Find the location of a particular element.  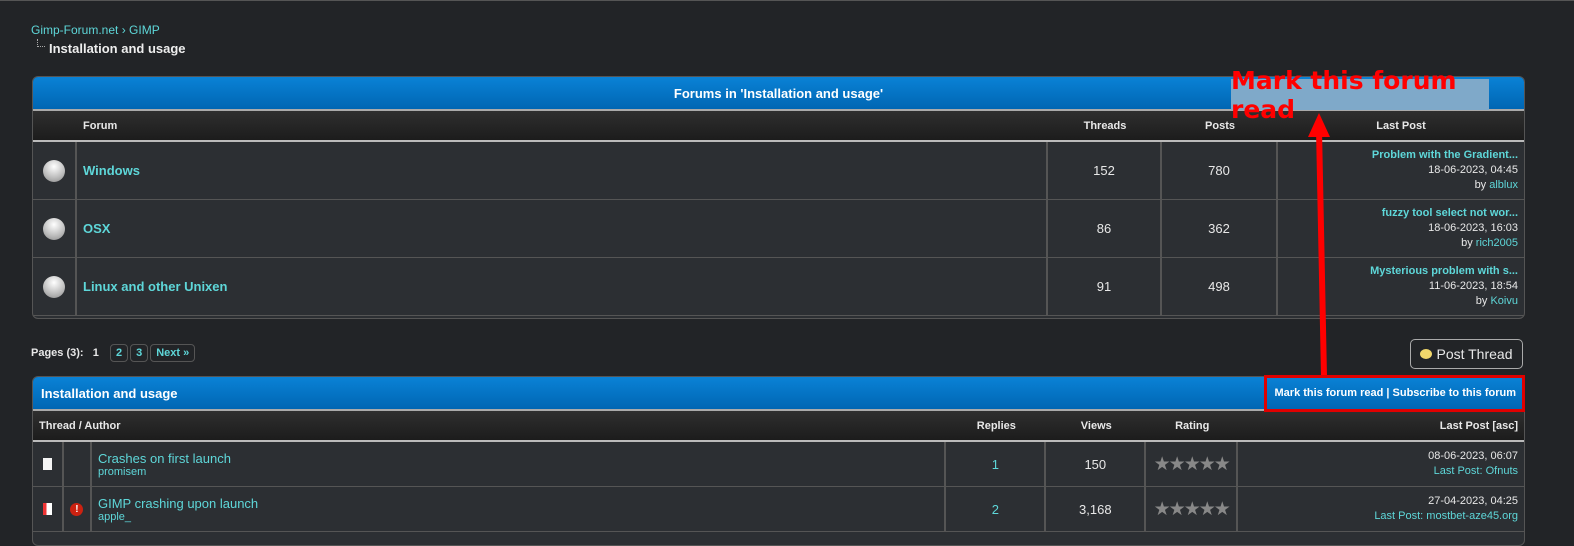

breadcrumb-root: Gimp-Forum.net is located at coordinates (74, 30).